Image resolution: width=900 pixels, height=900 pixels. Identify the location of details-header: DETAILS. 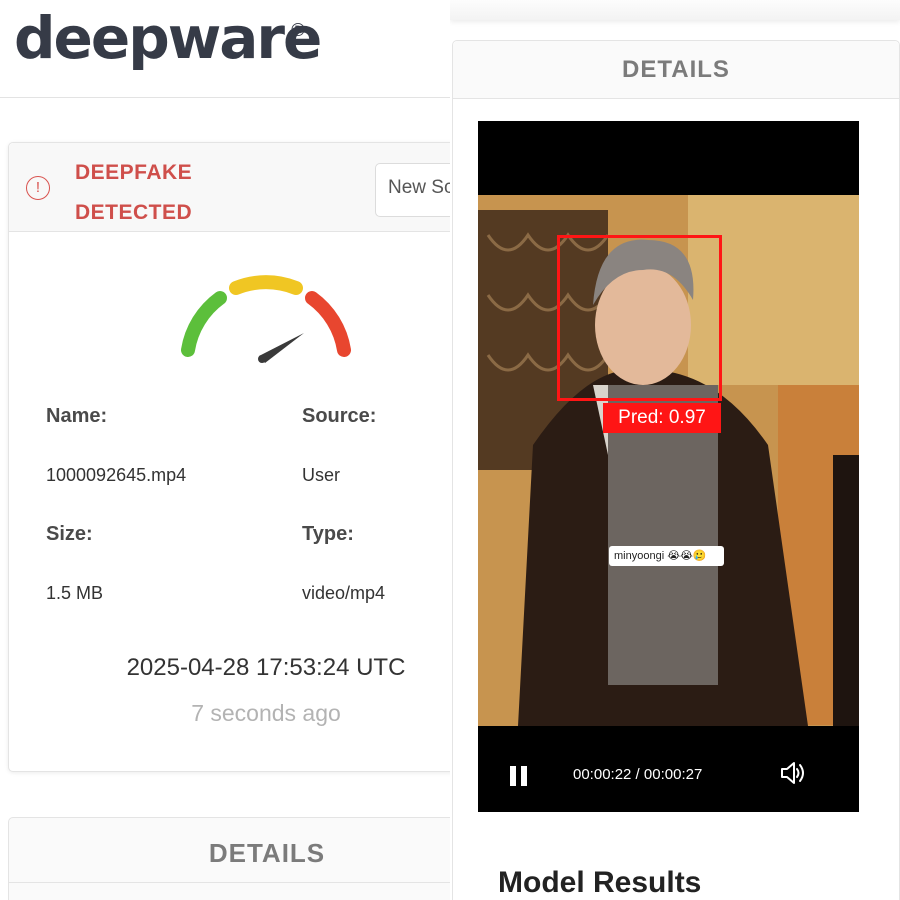
(676, 70).